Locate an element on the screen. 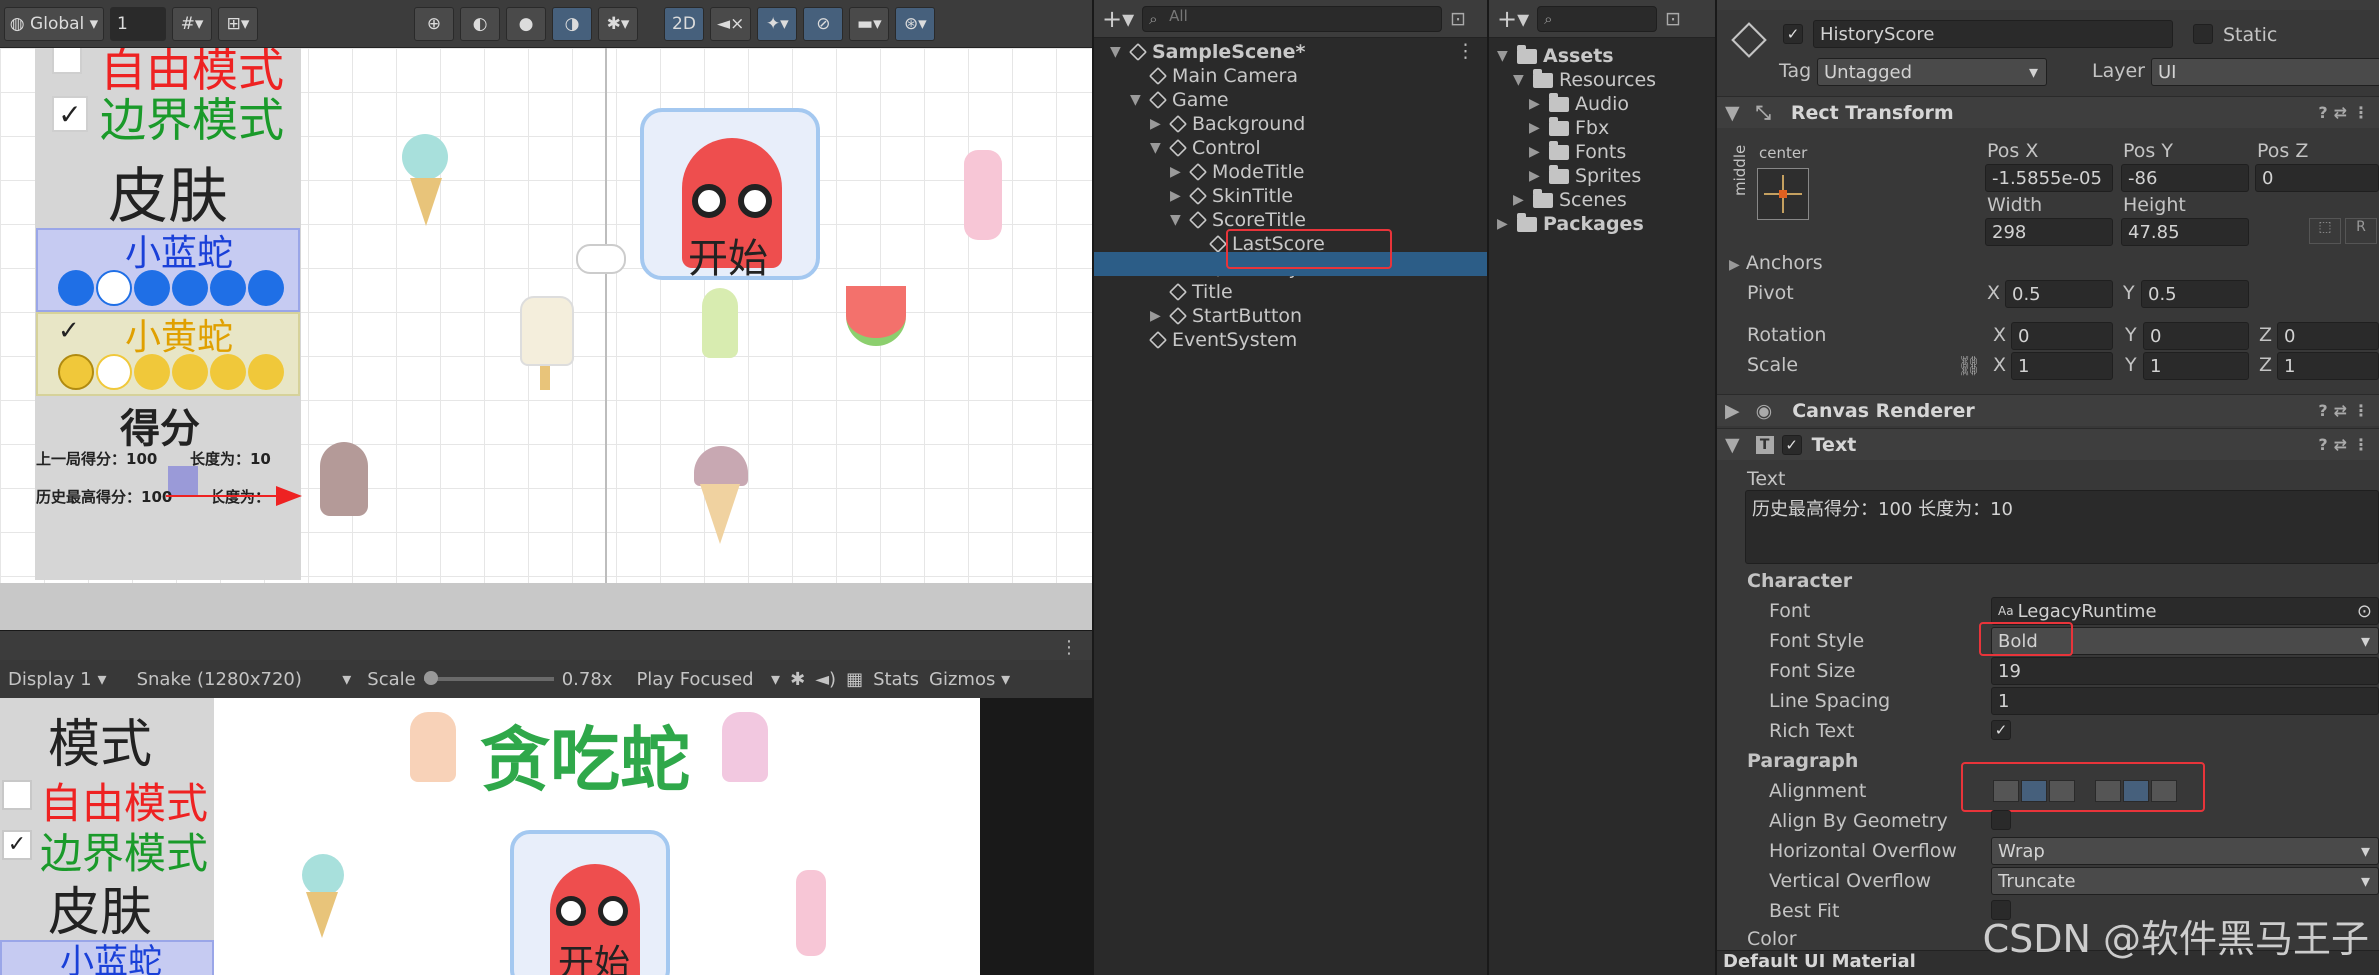 This screenshot has width=2379, height=975. hierarchy-item: ▶ Background is located at coordinates (1227, 124).